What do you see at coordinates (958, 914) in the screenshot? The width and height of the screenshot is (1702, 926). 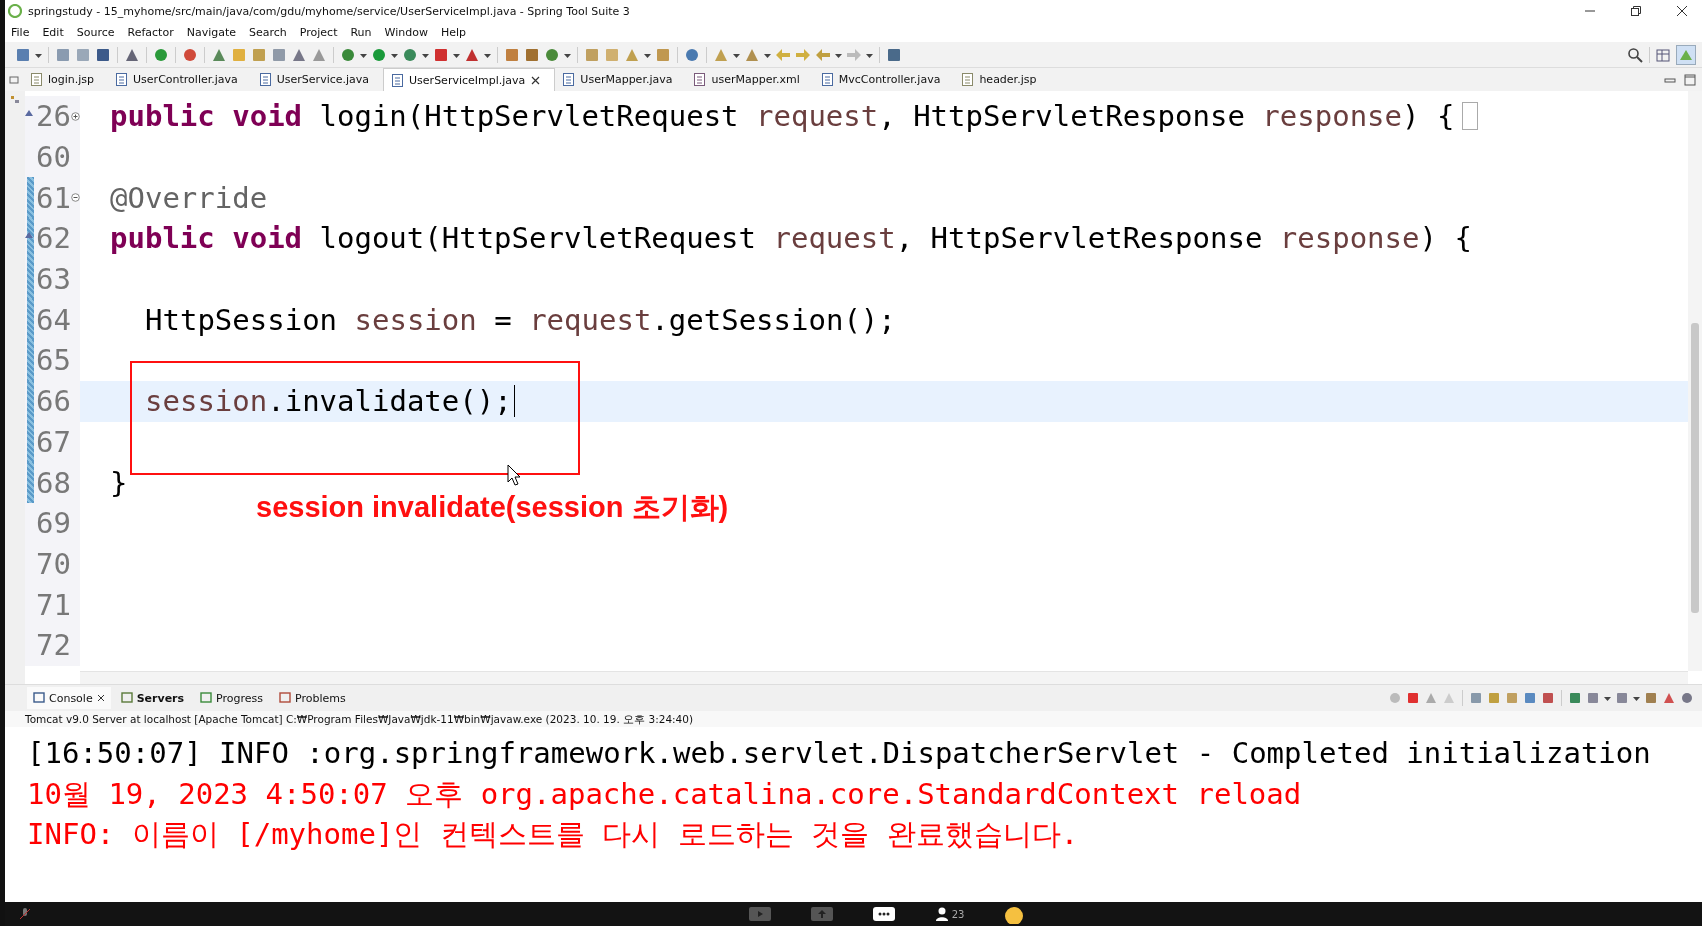 I see `participant-count: 23` at bounding box center [958, 914].